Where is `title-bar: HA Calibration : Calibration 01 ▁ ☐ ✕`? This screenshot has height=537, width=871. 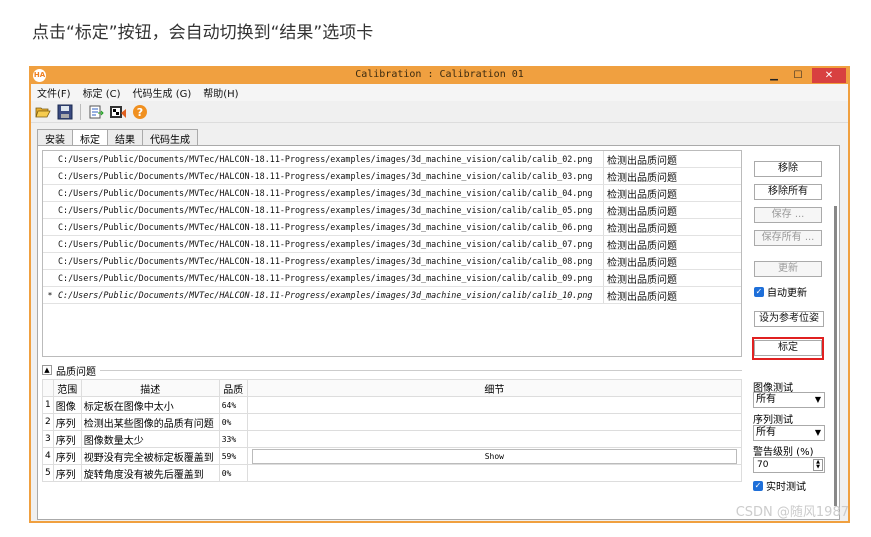
title-bar: HA Calibration : Calibration 01 ▁ ☐ ✕ is located at coordinates (439, 76).